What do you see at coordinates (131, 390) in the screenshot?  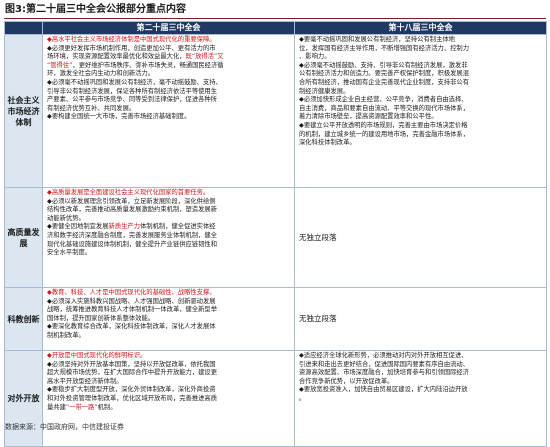 I see `cell-line: ◆要稳步扩大制度型开放，深化外贸体制改革，深化外商投资` at bounding box center [131, 390].